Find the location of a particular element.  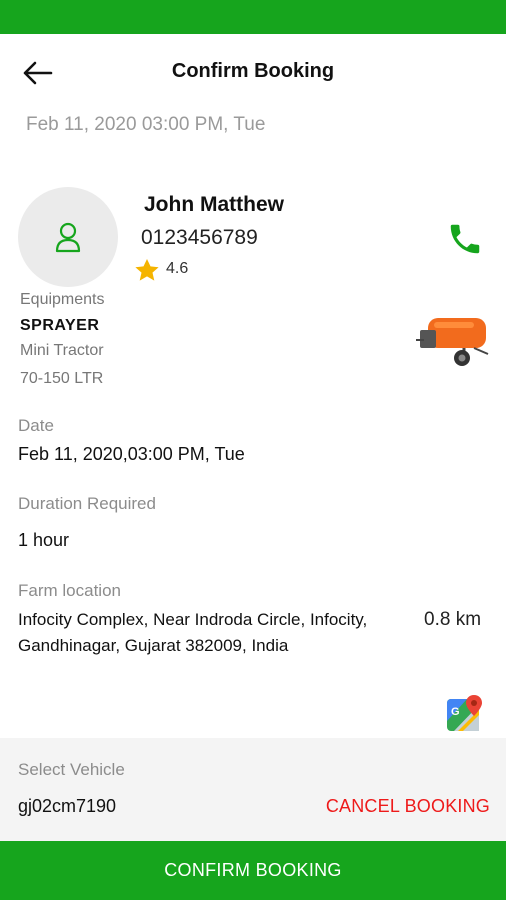

user-icon is located at coordinates (68, 237).